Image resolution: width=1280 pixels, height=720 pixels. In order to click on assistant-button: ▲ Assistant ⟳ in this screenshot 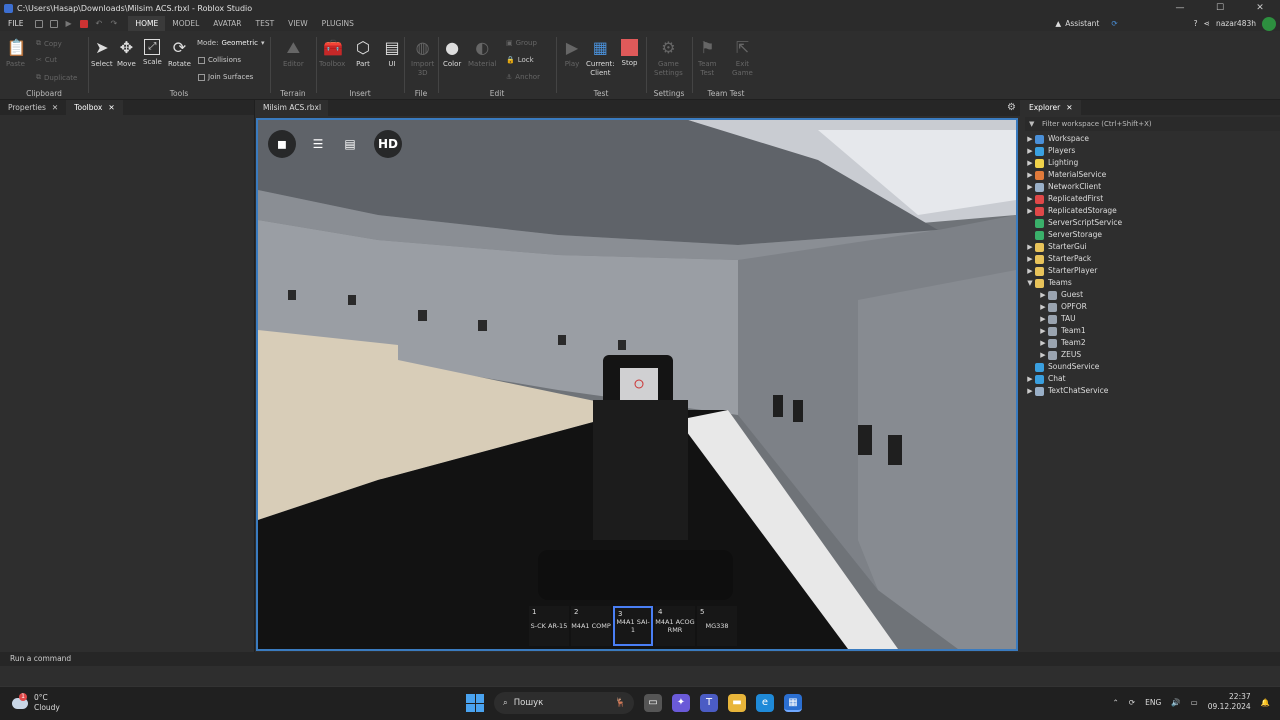, I will do `click(1086, 23)`.